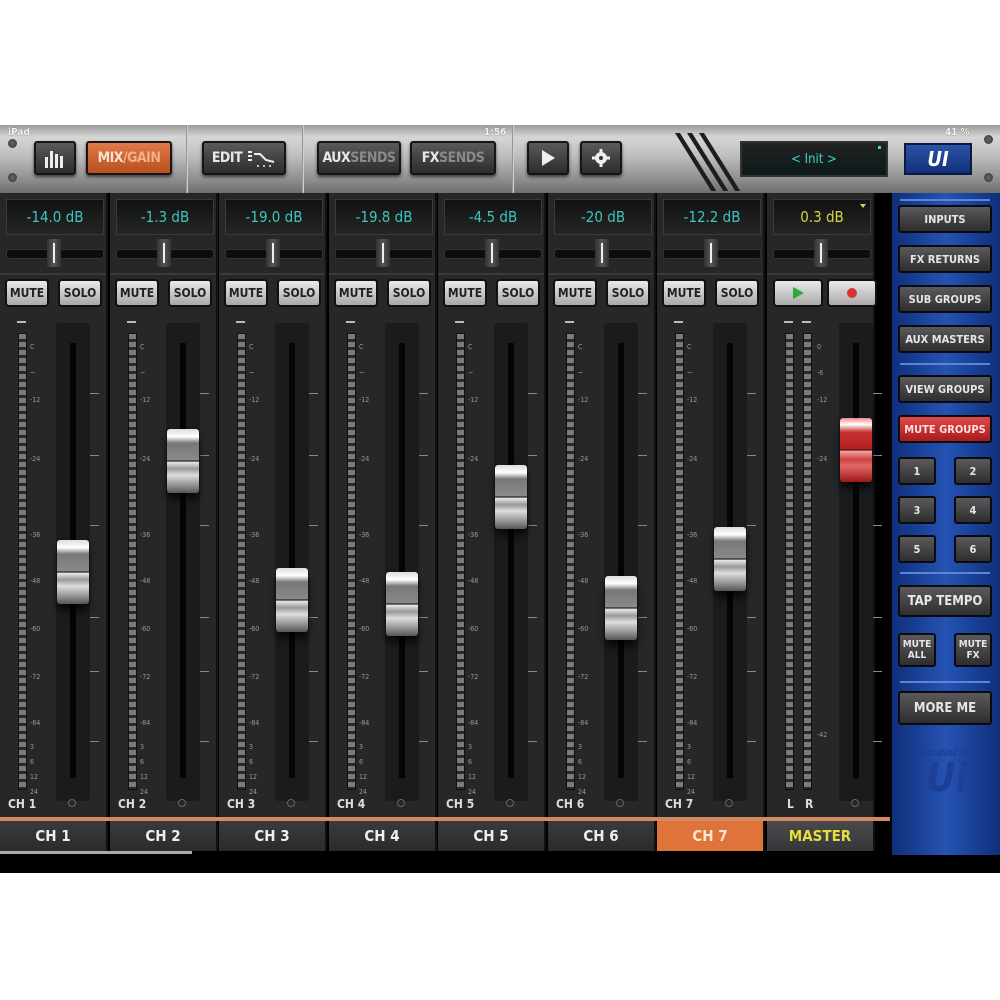  I want to click on strip-name: CH 3, so click(241, 804).